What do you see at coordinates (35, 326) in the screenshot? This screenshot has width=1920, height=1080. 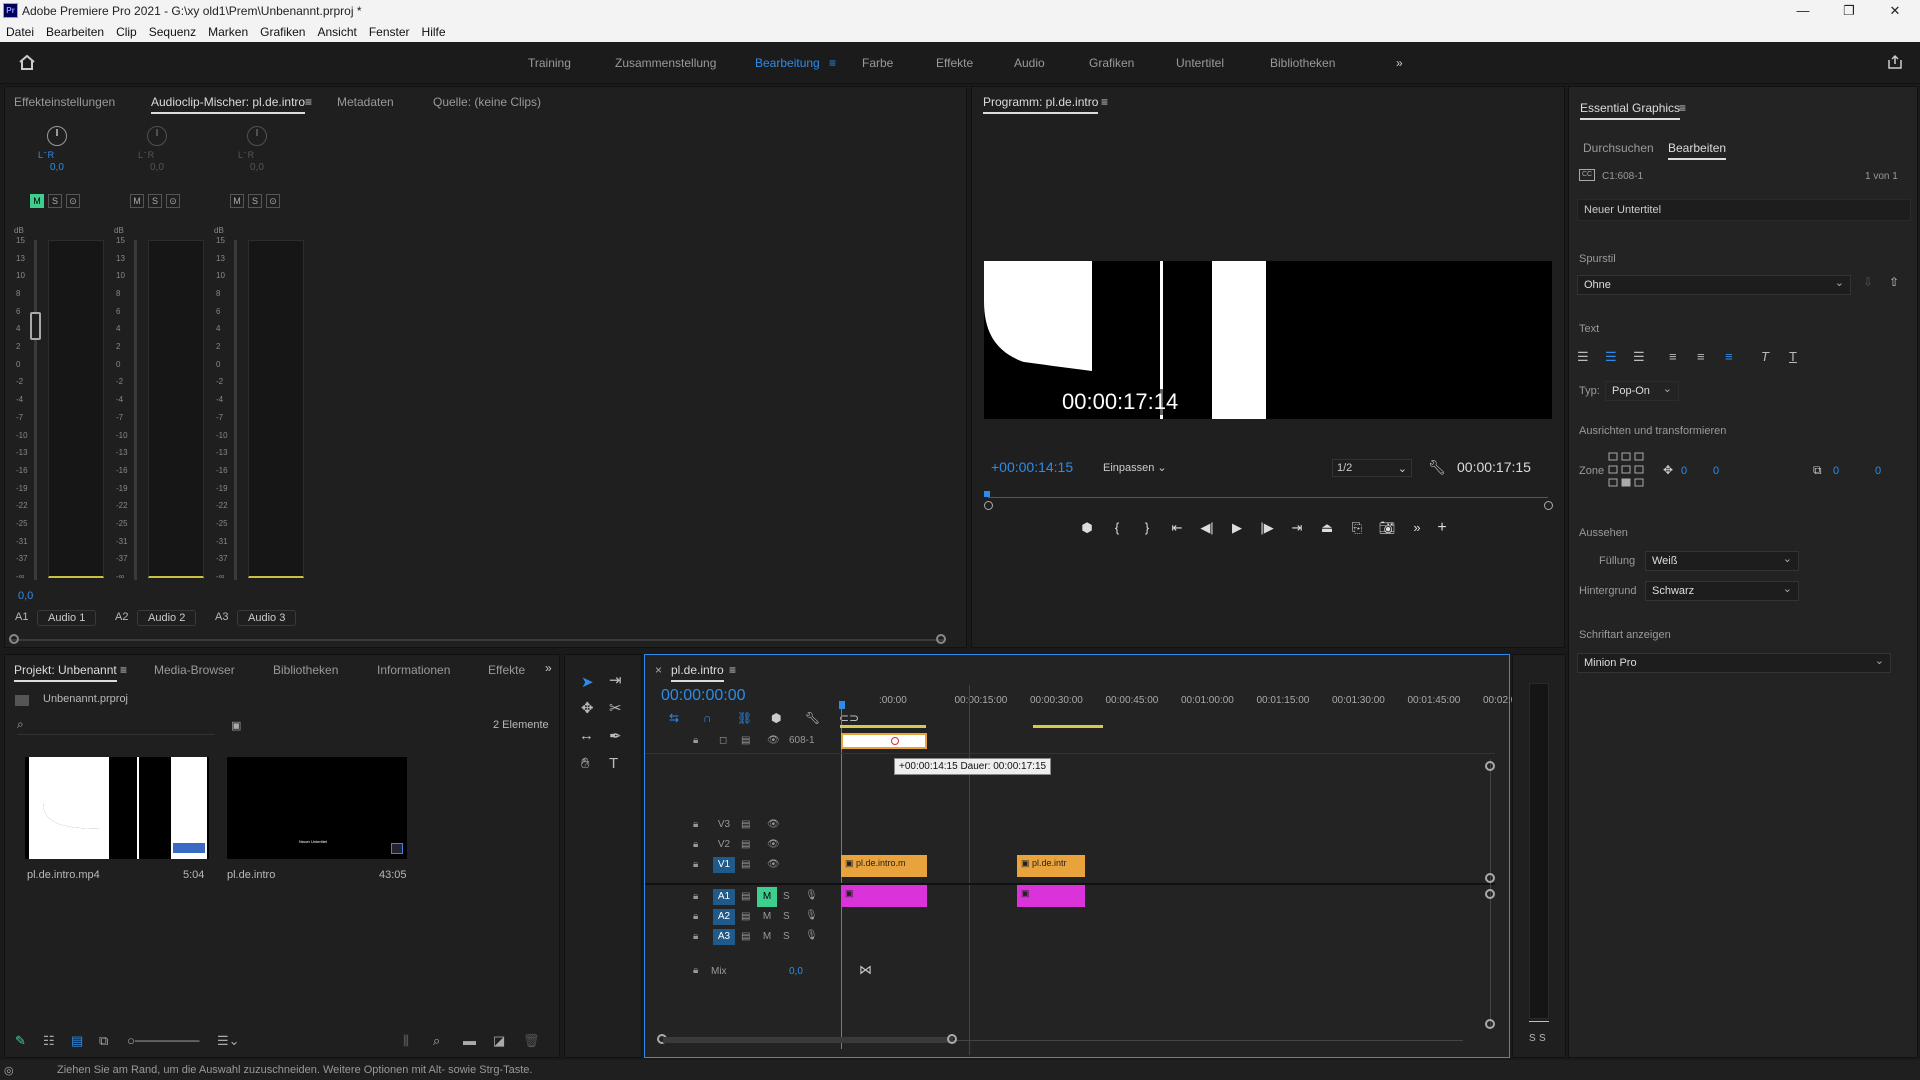 I see `volume-fader-handle` at bounding box center [35, 326].